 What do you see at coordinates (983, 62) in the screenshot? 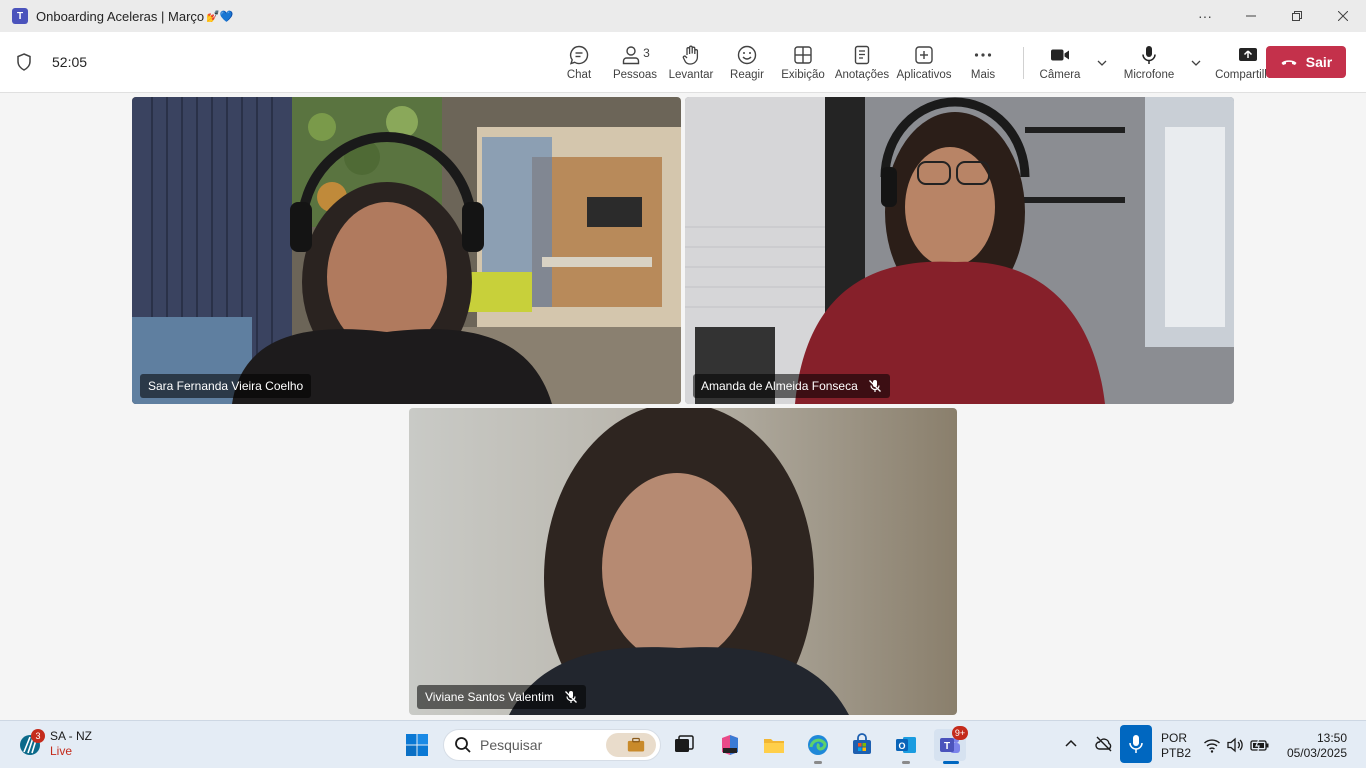
I see `more-button: Mais` at bounding box center [983, 62].